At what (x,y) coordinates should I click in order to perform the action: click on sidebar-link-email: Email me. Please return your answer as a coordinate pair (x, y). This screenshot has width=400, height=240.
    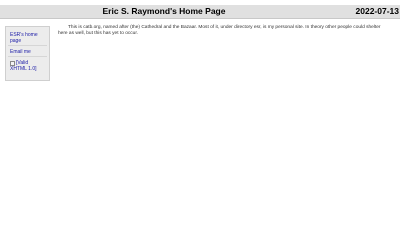
    Looking at the image, I should click on (27, 52).